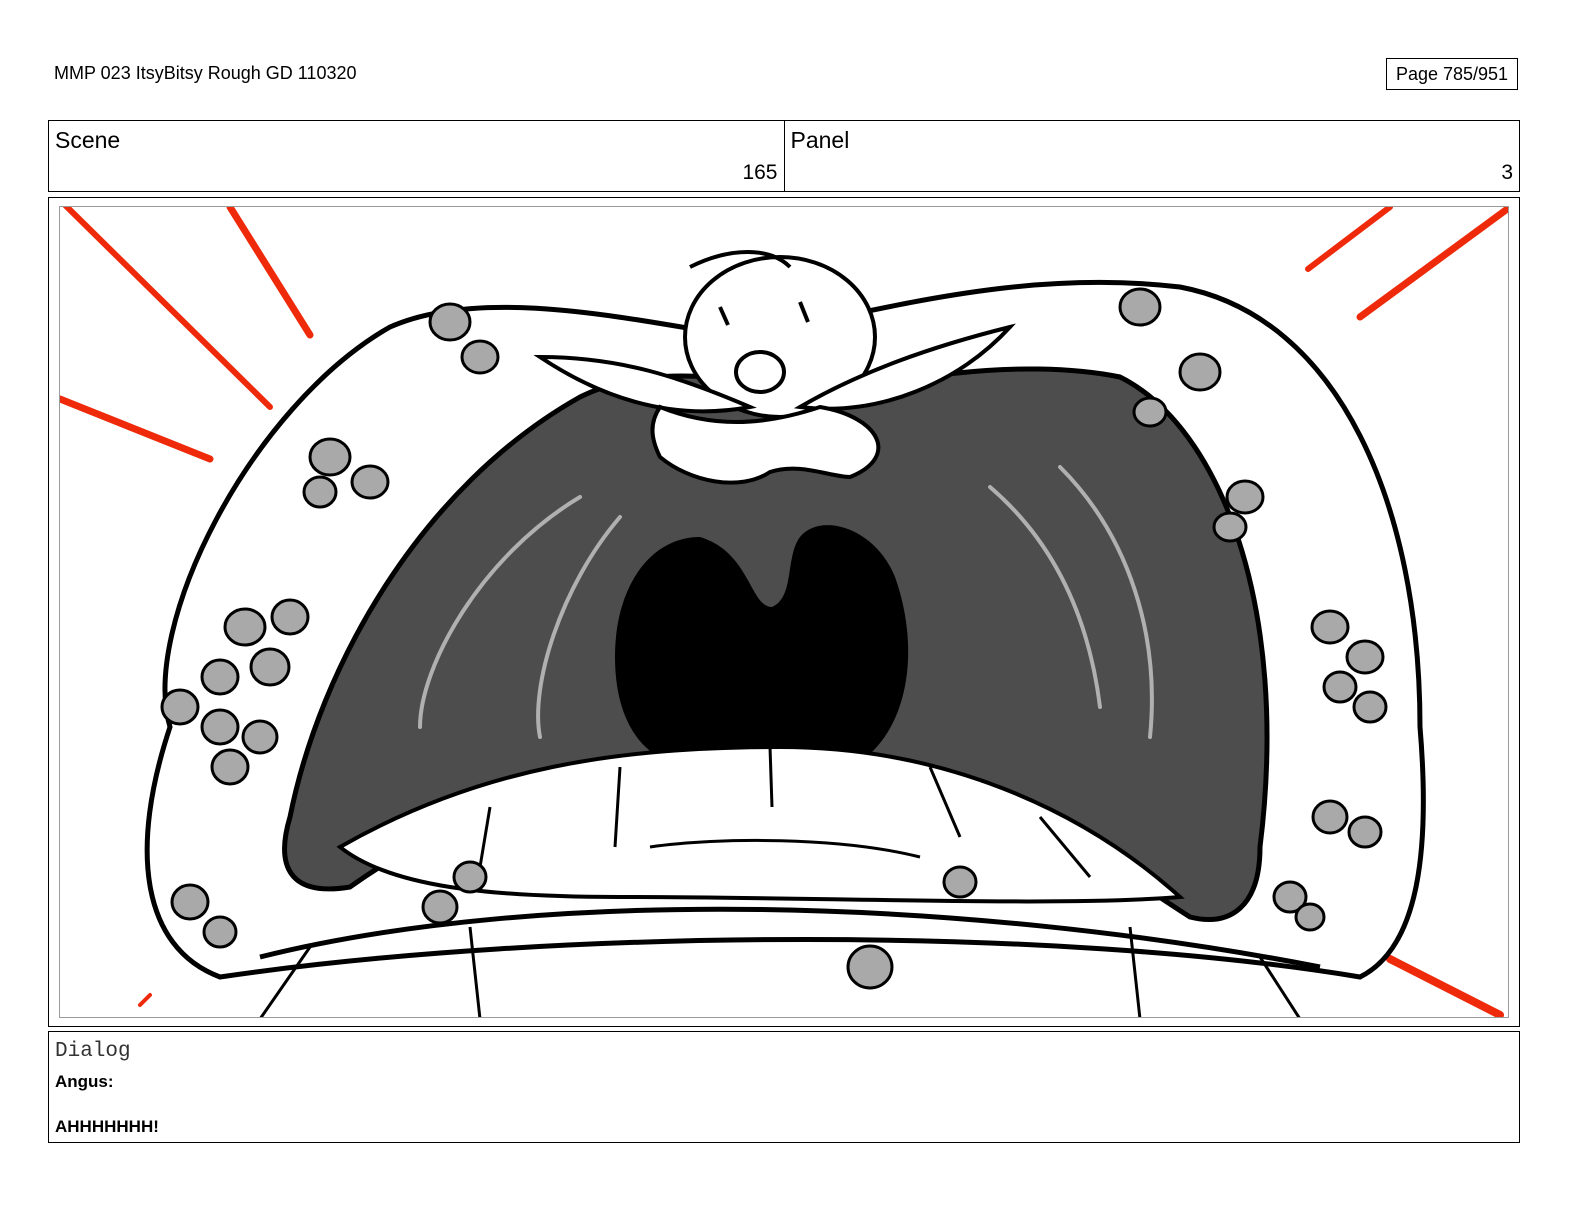 This screenshot has height=1225, width=1582. I want to click on panel-label: Panel, so click(820, 140).